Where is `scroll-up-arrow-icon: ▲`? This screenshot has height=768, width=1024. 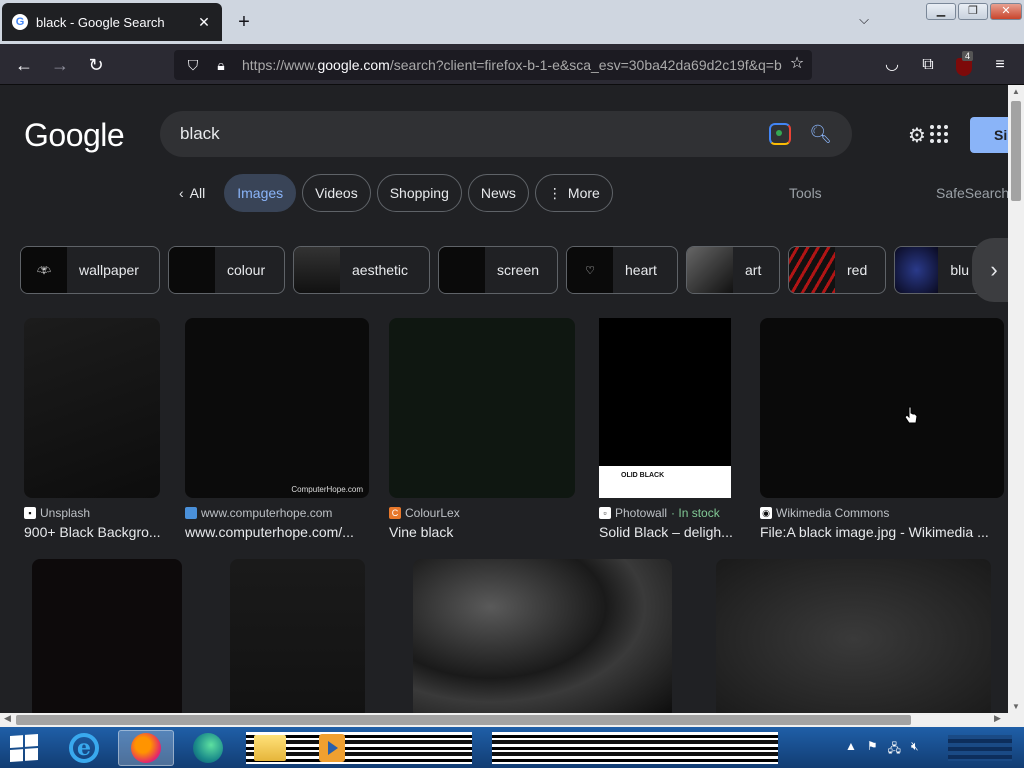 scroll-up-arrow-icon: ▲ is located at coordinates (1016, 91).